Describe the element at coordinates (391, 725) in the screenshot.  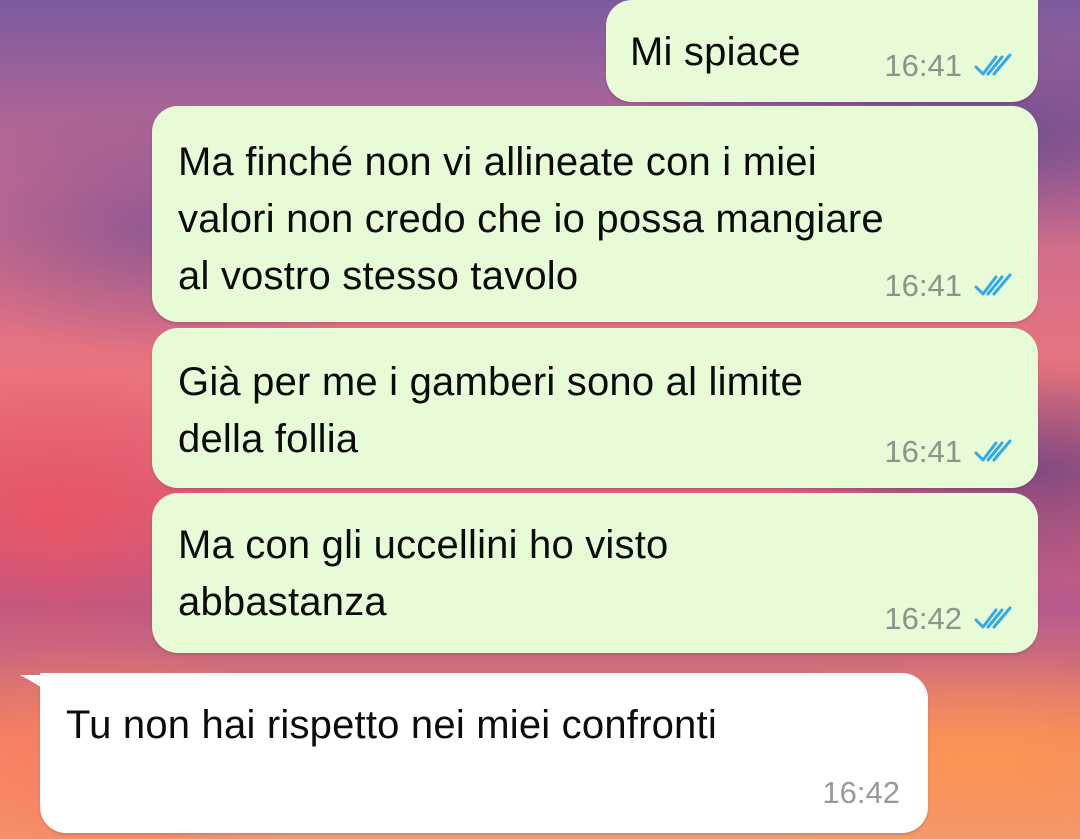
I see `message-text: Tu non hai rispetto nei miei confronti` at that location.